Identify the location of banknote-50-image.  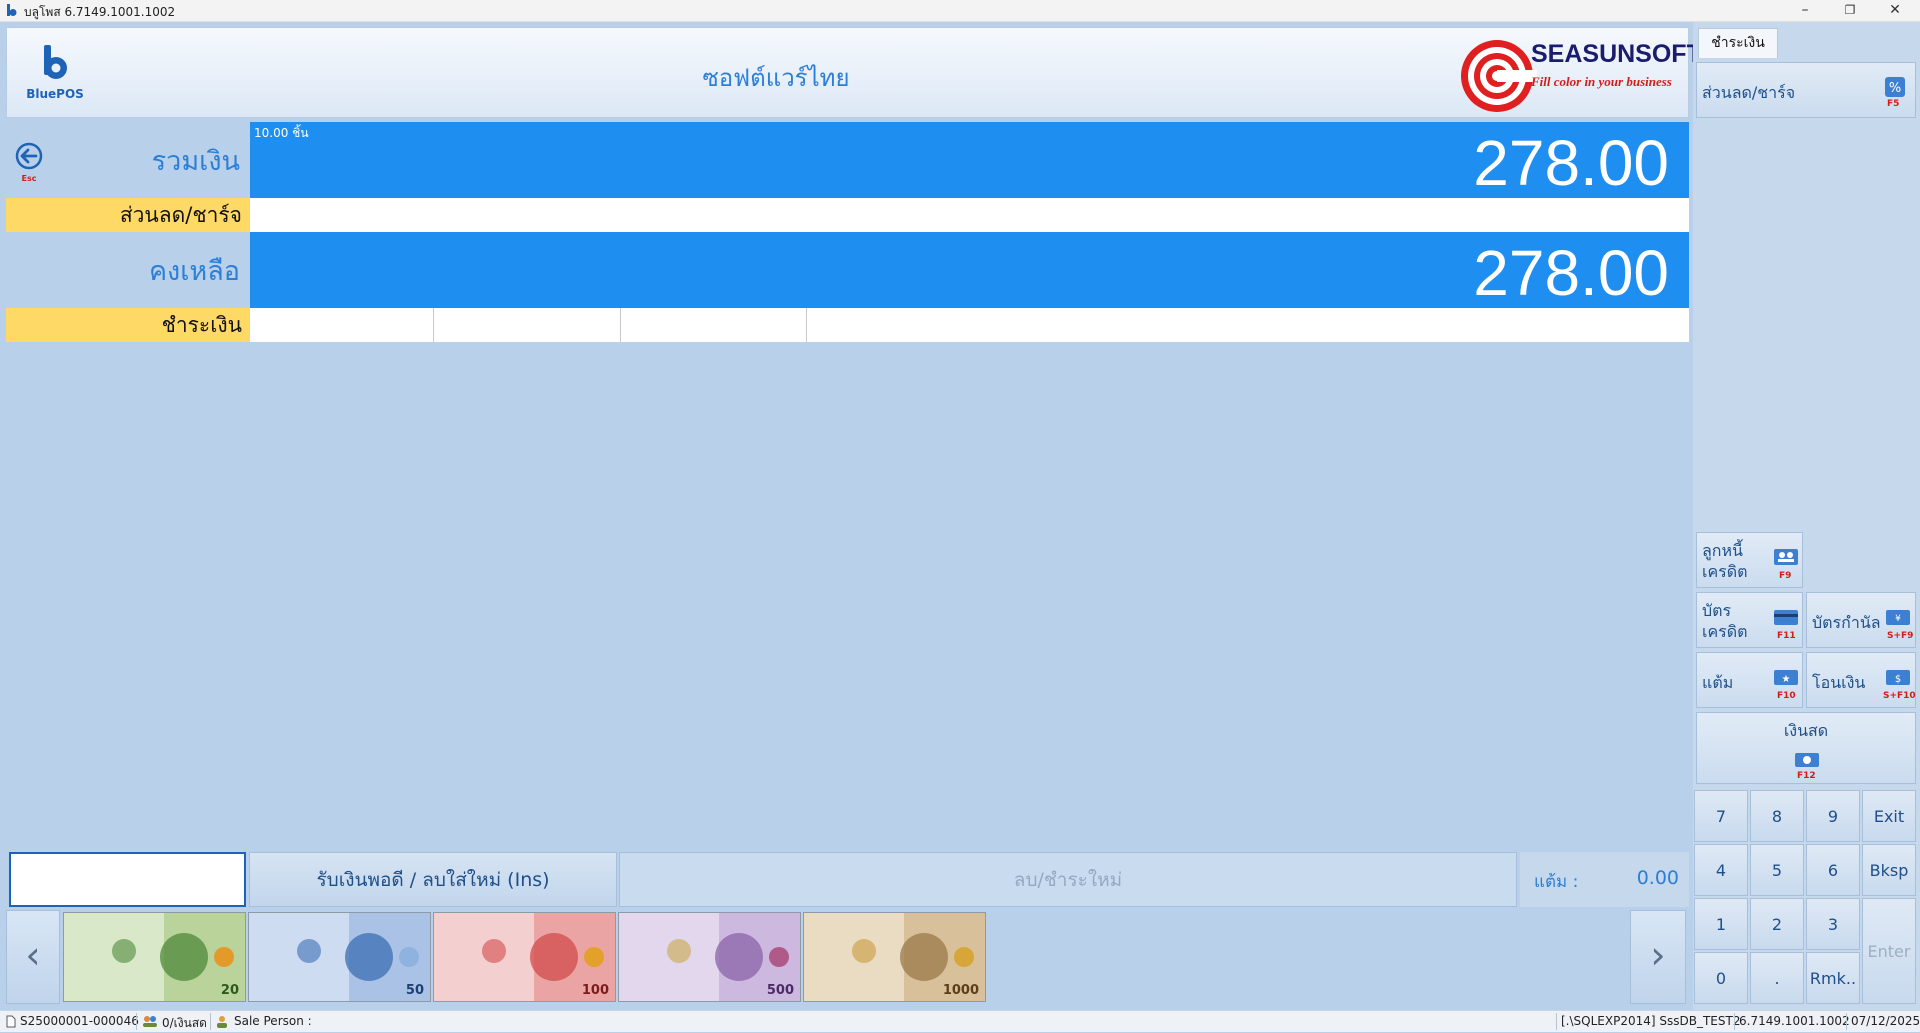
(339, 957).